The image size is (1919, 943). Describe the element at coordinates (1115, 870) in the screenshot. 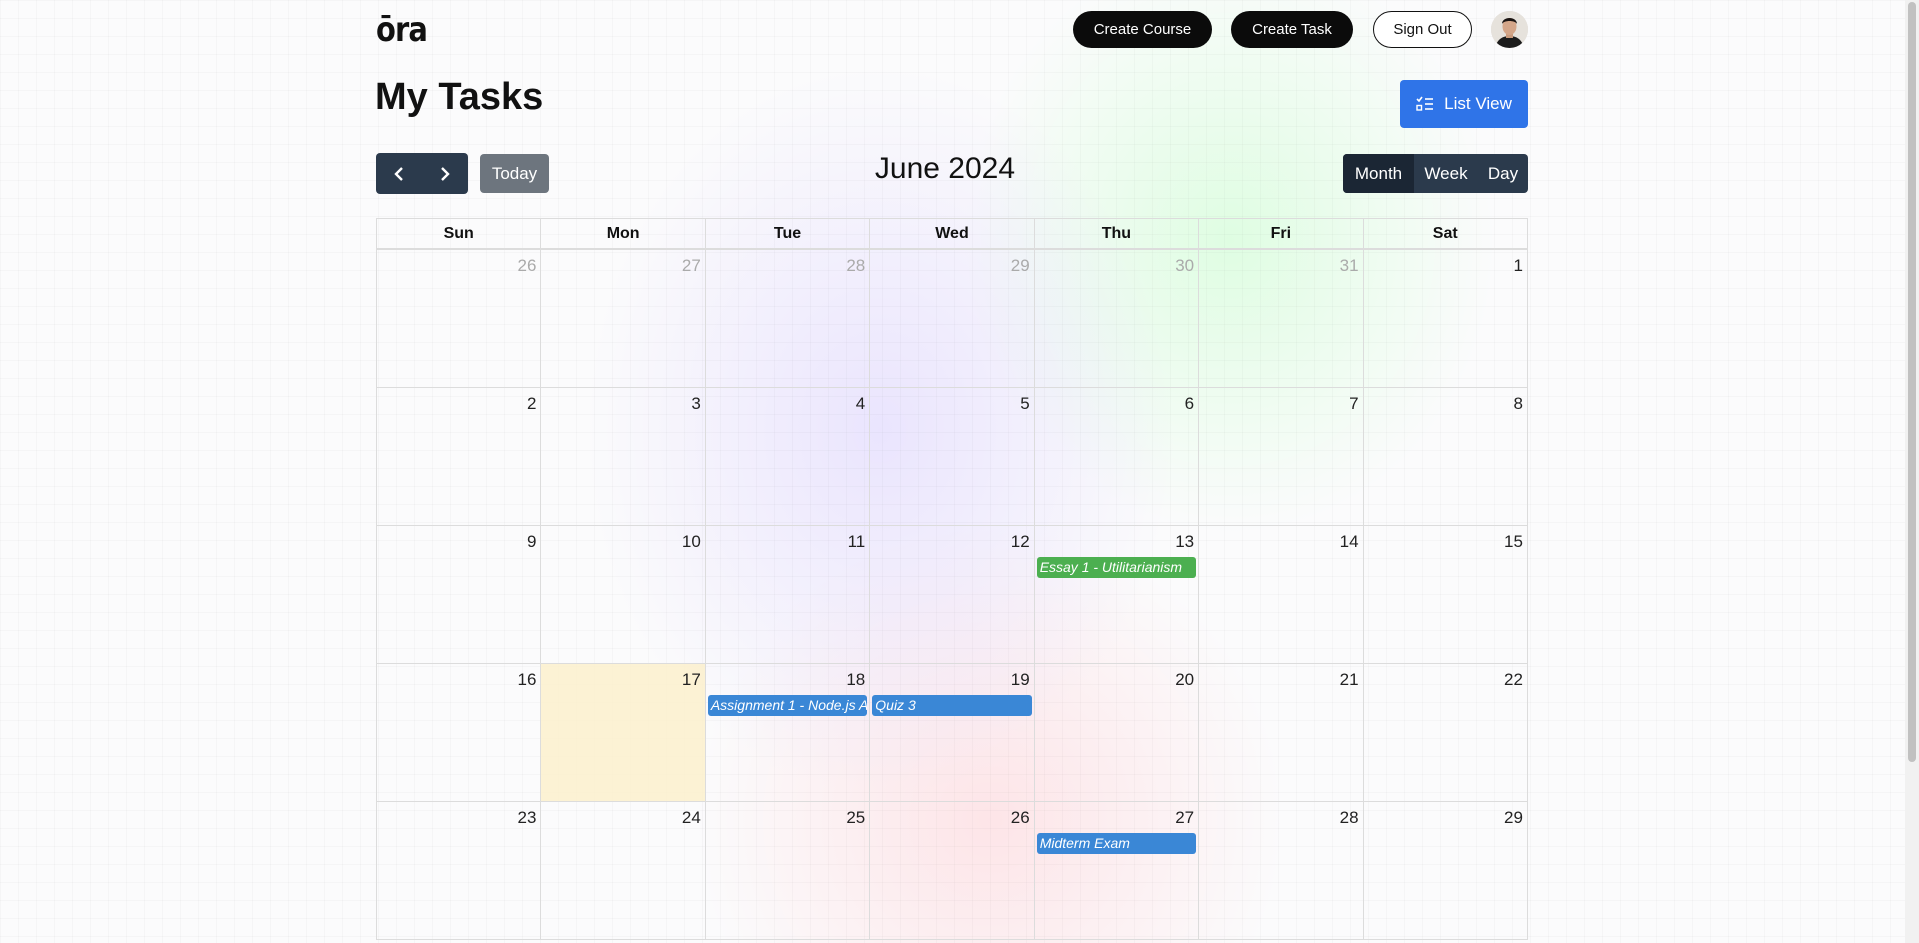

I see `calendar-day-cell: 27 Midterm Exam` at that location.